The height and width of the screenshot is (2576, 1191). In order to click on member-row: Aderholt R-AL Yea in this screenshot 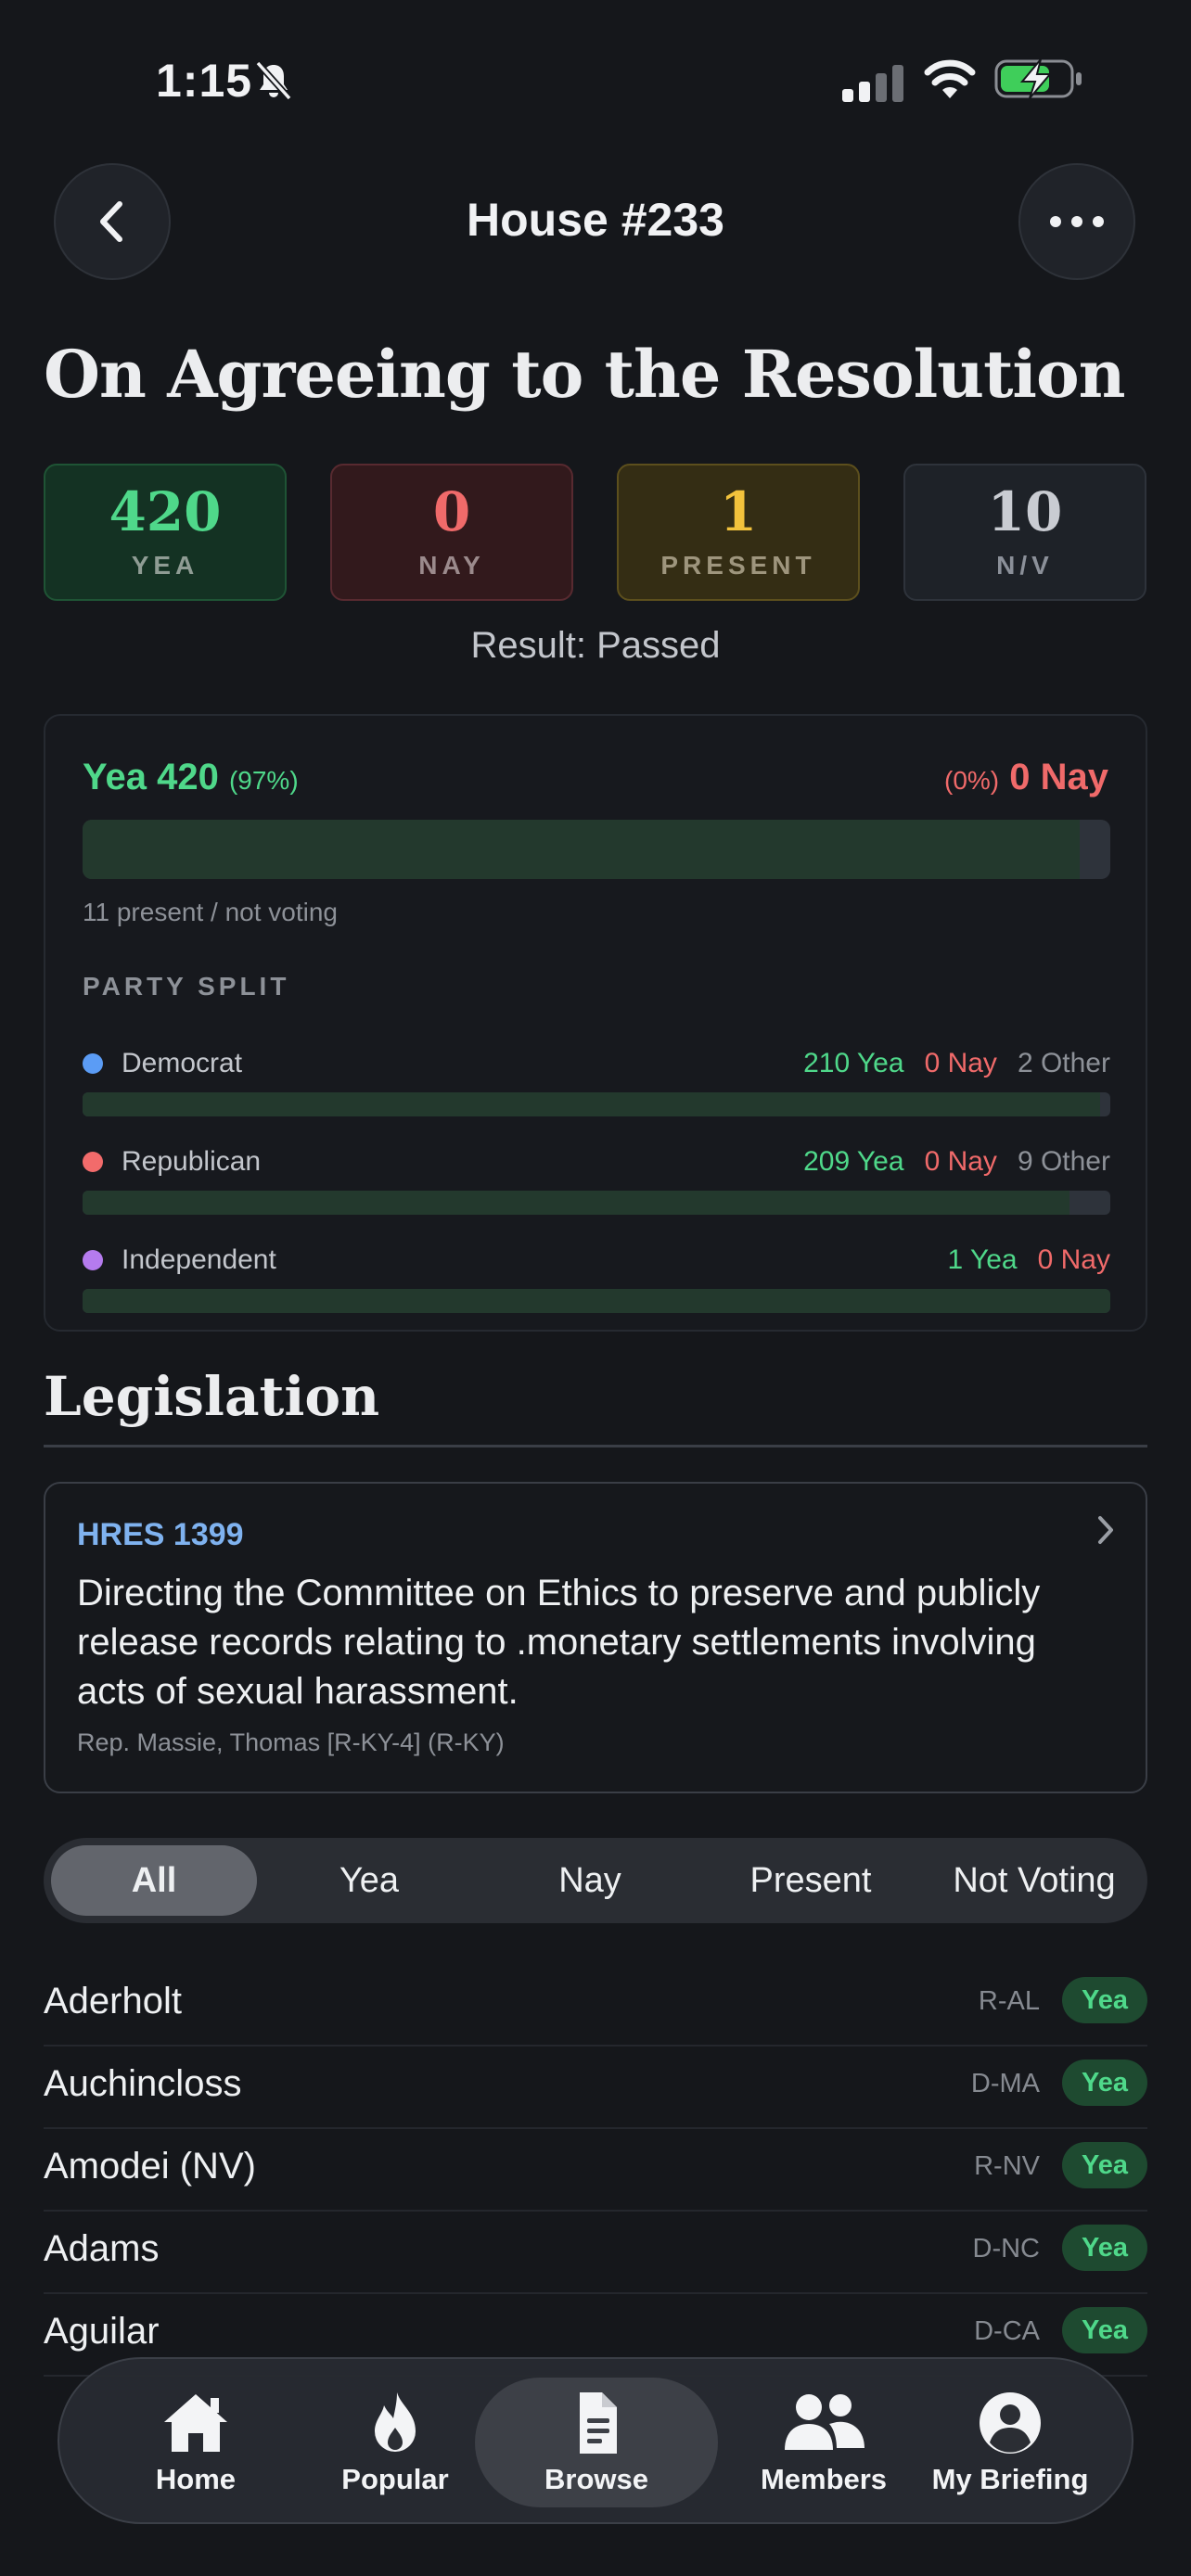, I will do `click(595, 2006)`.